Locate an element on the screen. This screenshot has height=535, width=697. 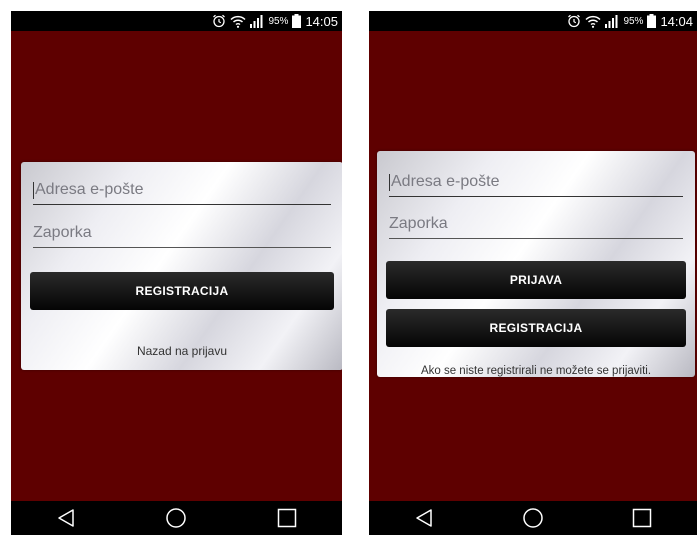
status-bar: 95% 14:05 is located at coordinates (176, 21).